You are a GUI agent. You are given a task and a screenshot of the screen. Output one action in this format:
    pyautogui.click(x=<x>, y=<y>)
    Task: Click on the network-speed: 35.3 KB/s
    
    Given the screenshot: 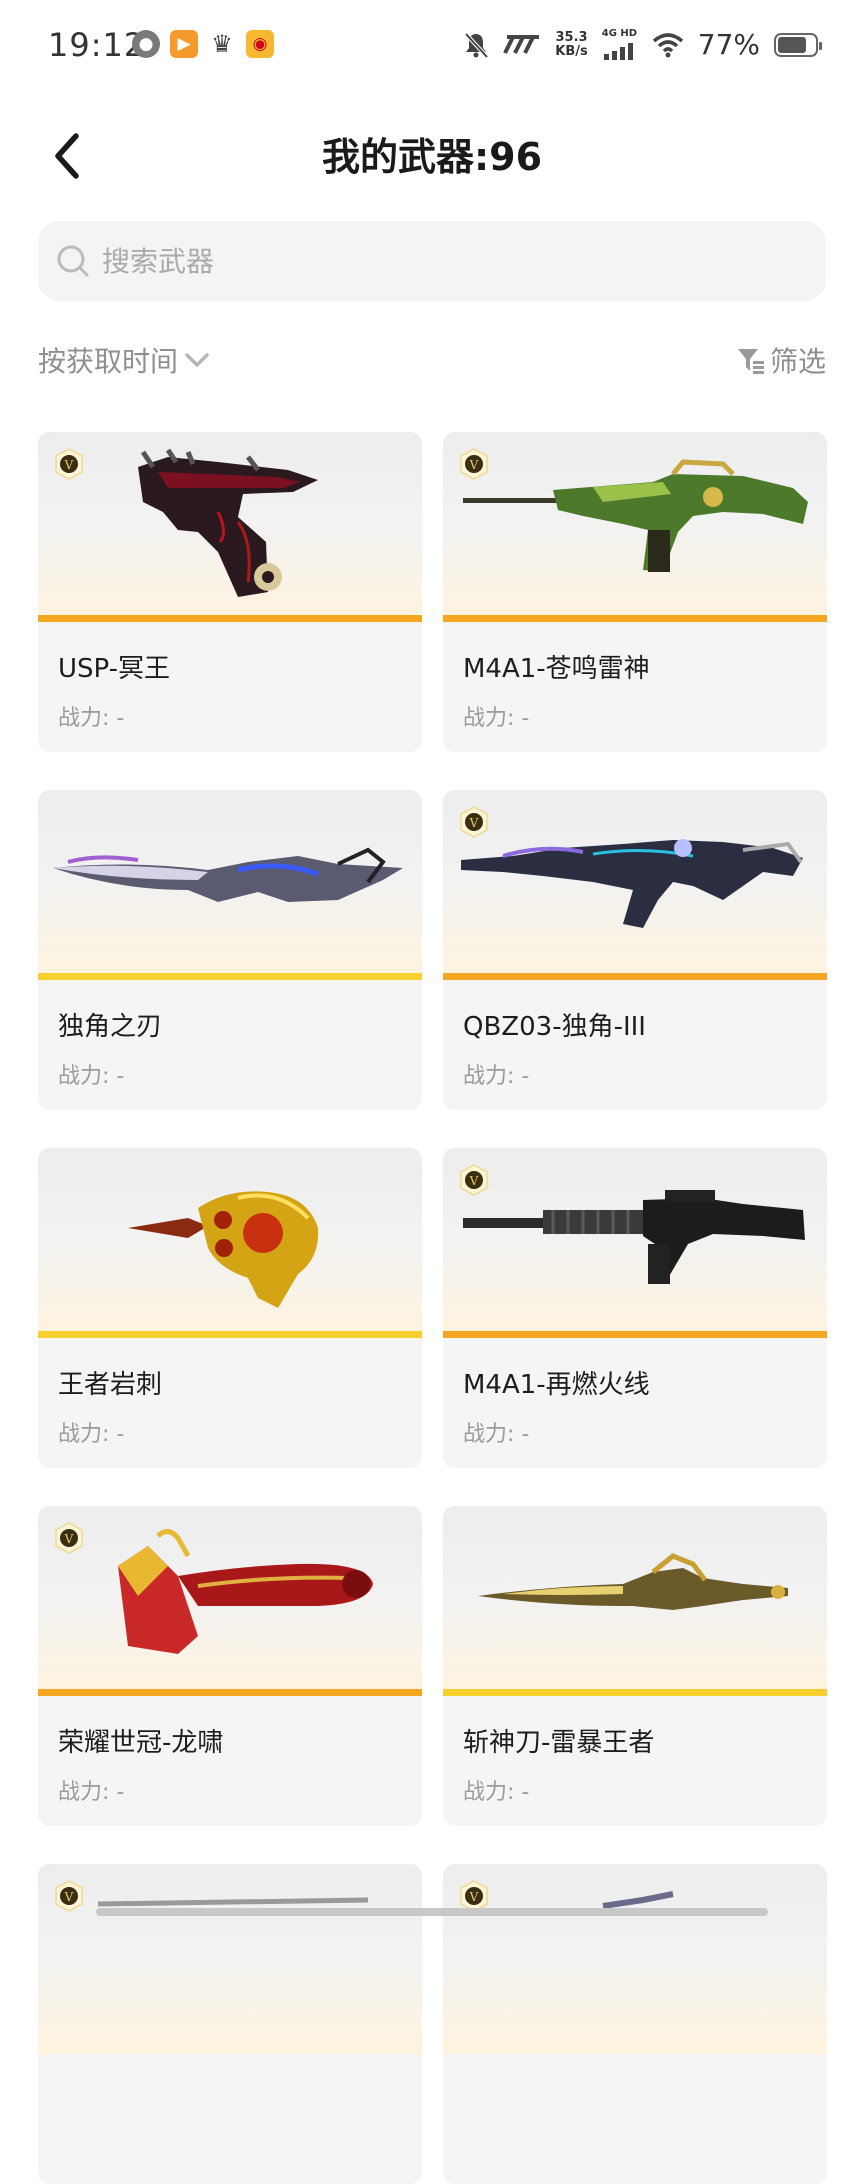 What is the action you would take?
    pyautogui.click(x=571, y=44)
    